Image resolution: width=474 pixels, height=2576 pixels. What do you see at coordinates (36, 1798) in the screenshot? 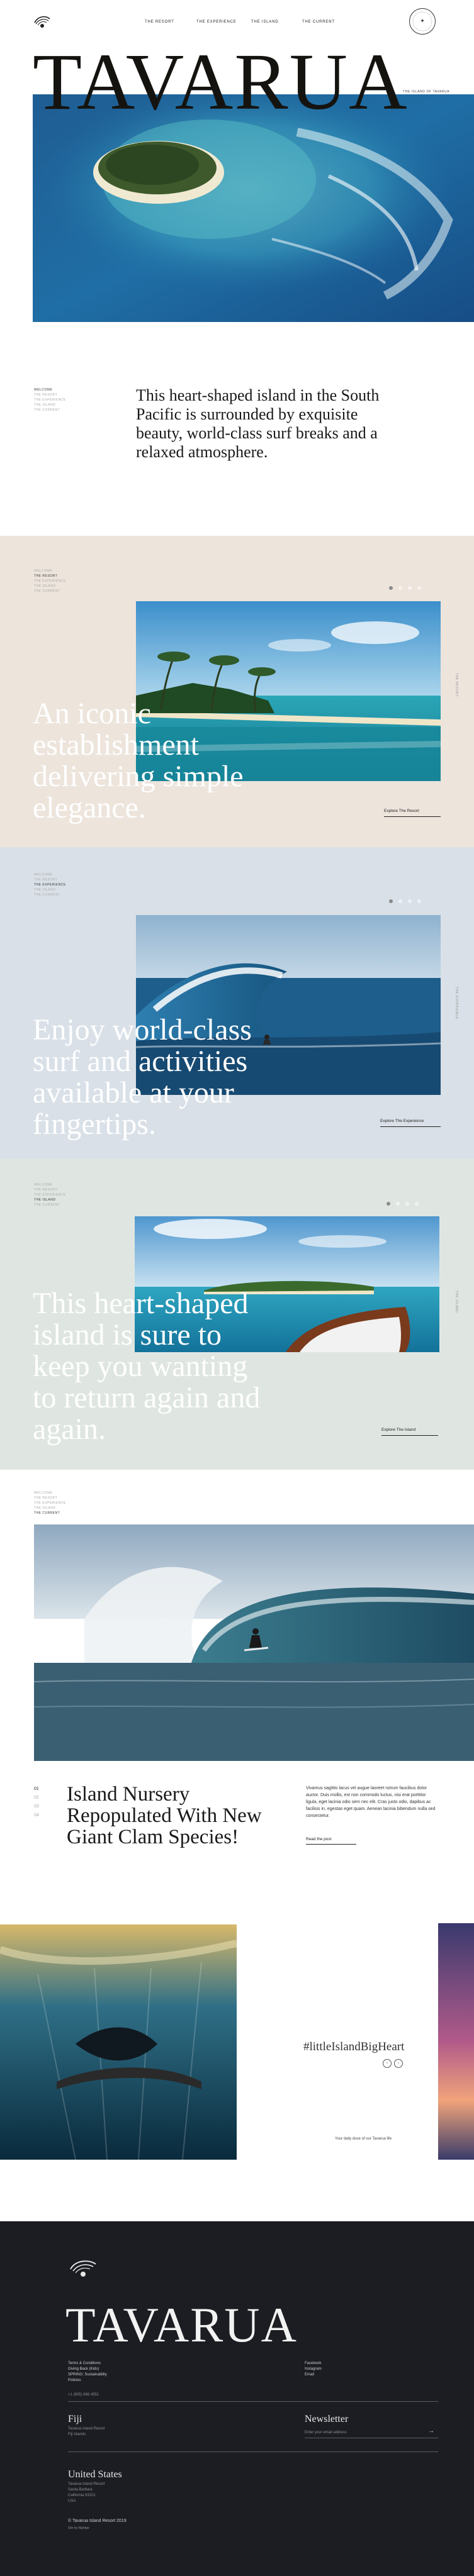
I see `pager-item: 02` at bounding box center [36, 1798].